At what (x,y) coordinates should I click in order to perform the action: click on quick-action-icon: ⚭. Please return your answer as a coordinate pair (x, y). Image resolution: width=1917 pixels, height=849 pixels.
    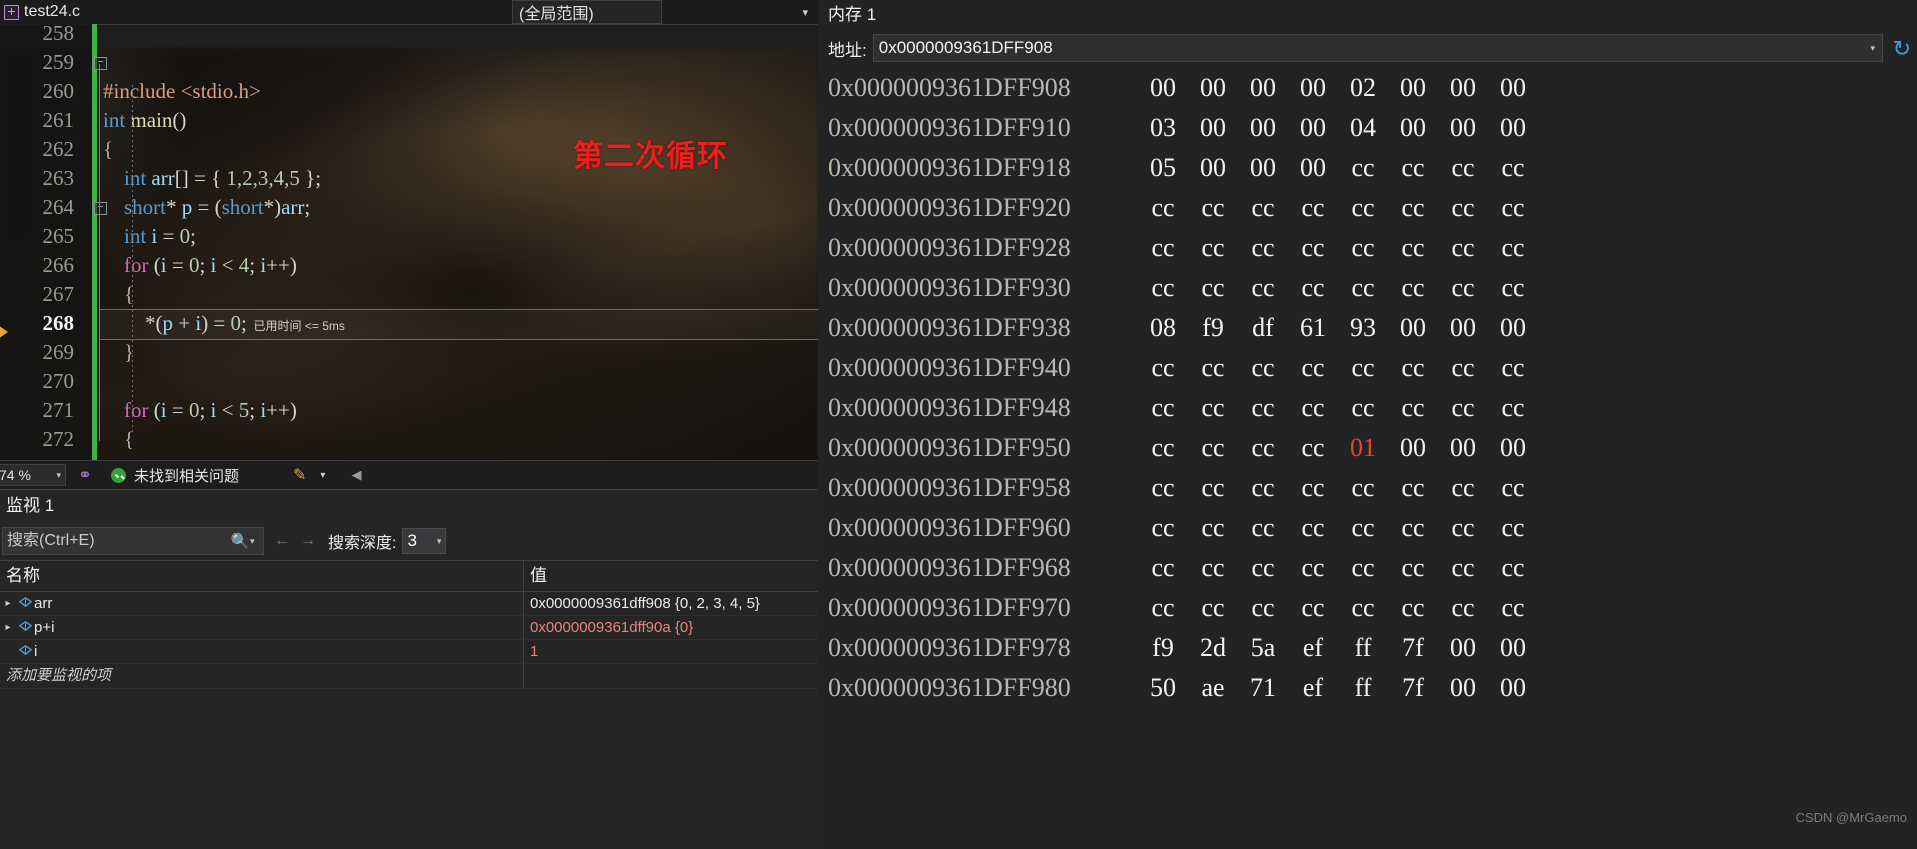
    Looking at the image, I should click on (85, 475).